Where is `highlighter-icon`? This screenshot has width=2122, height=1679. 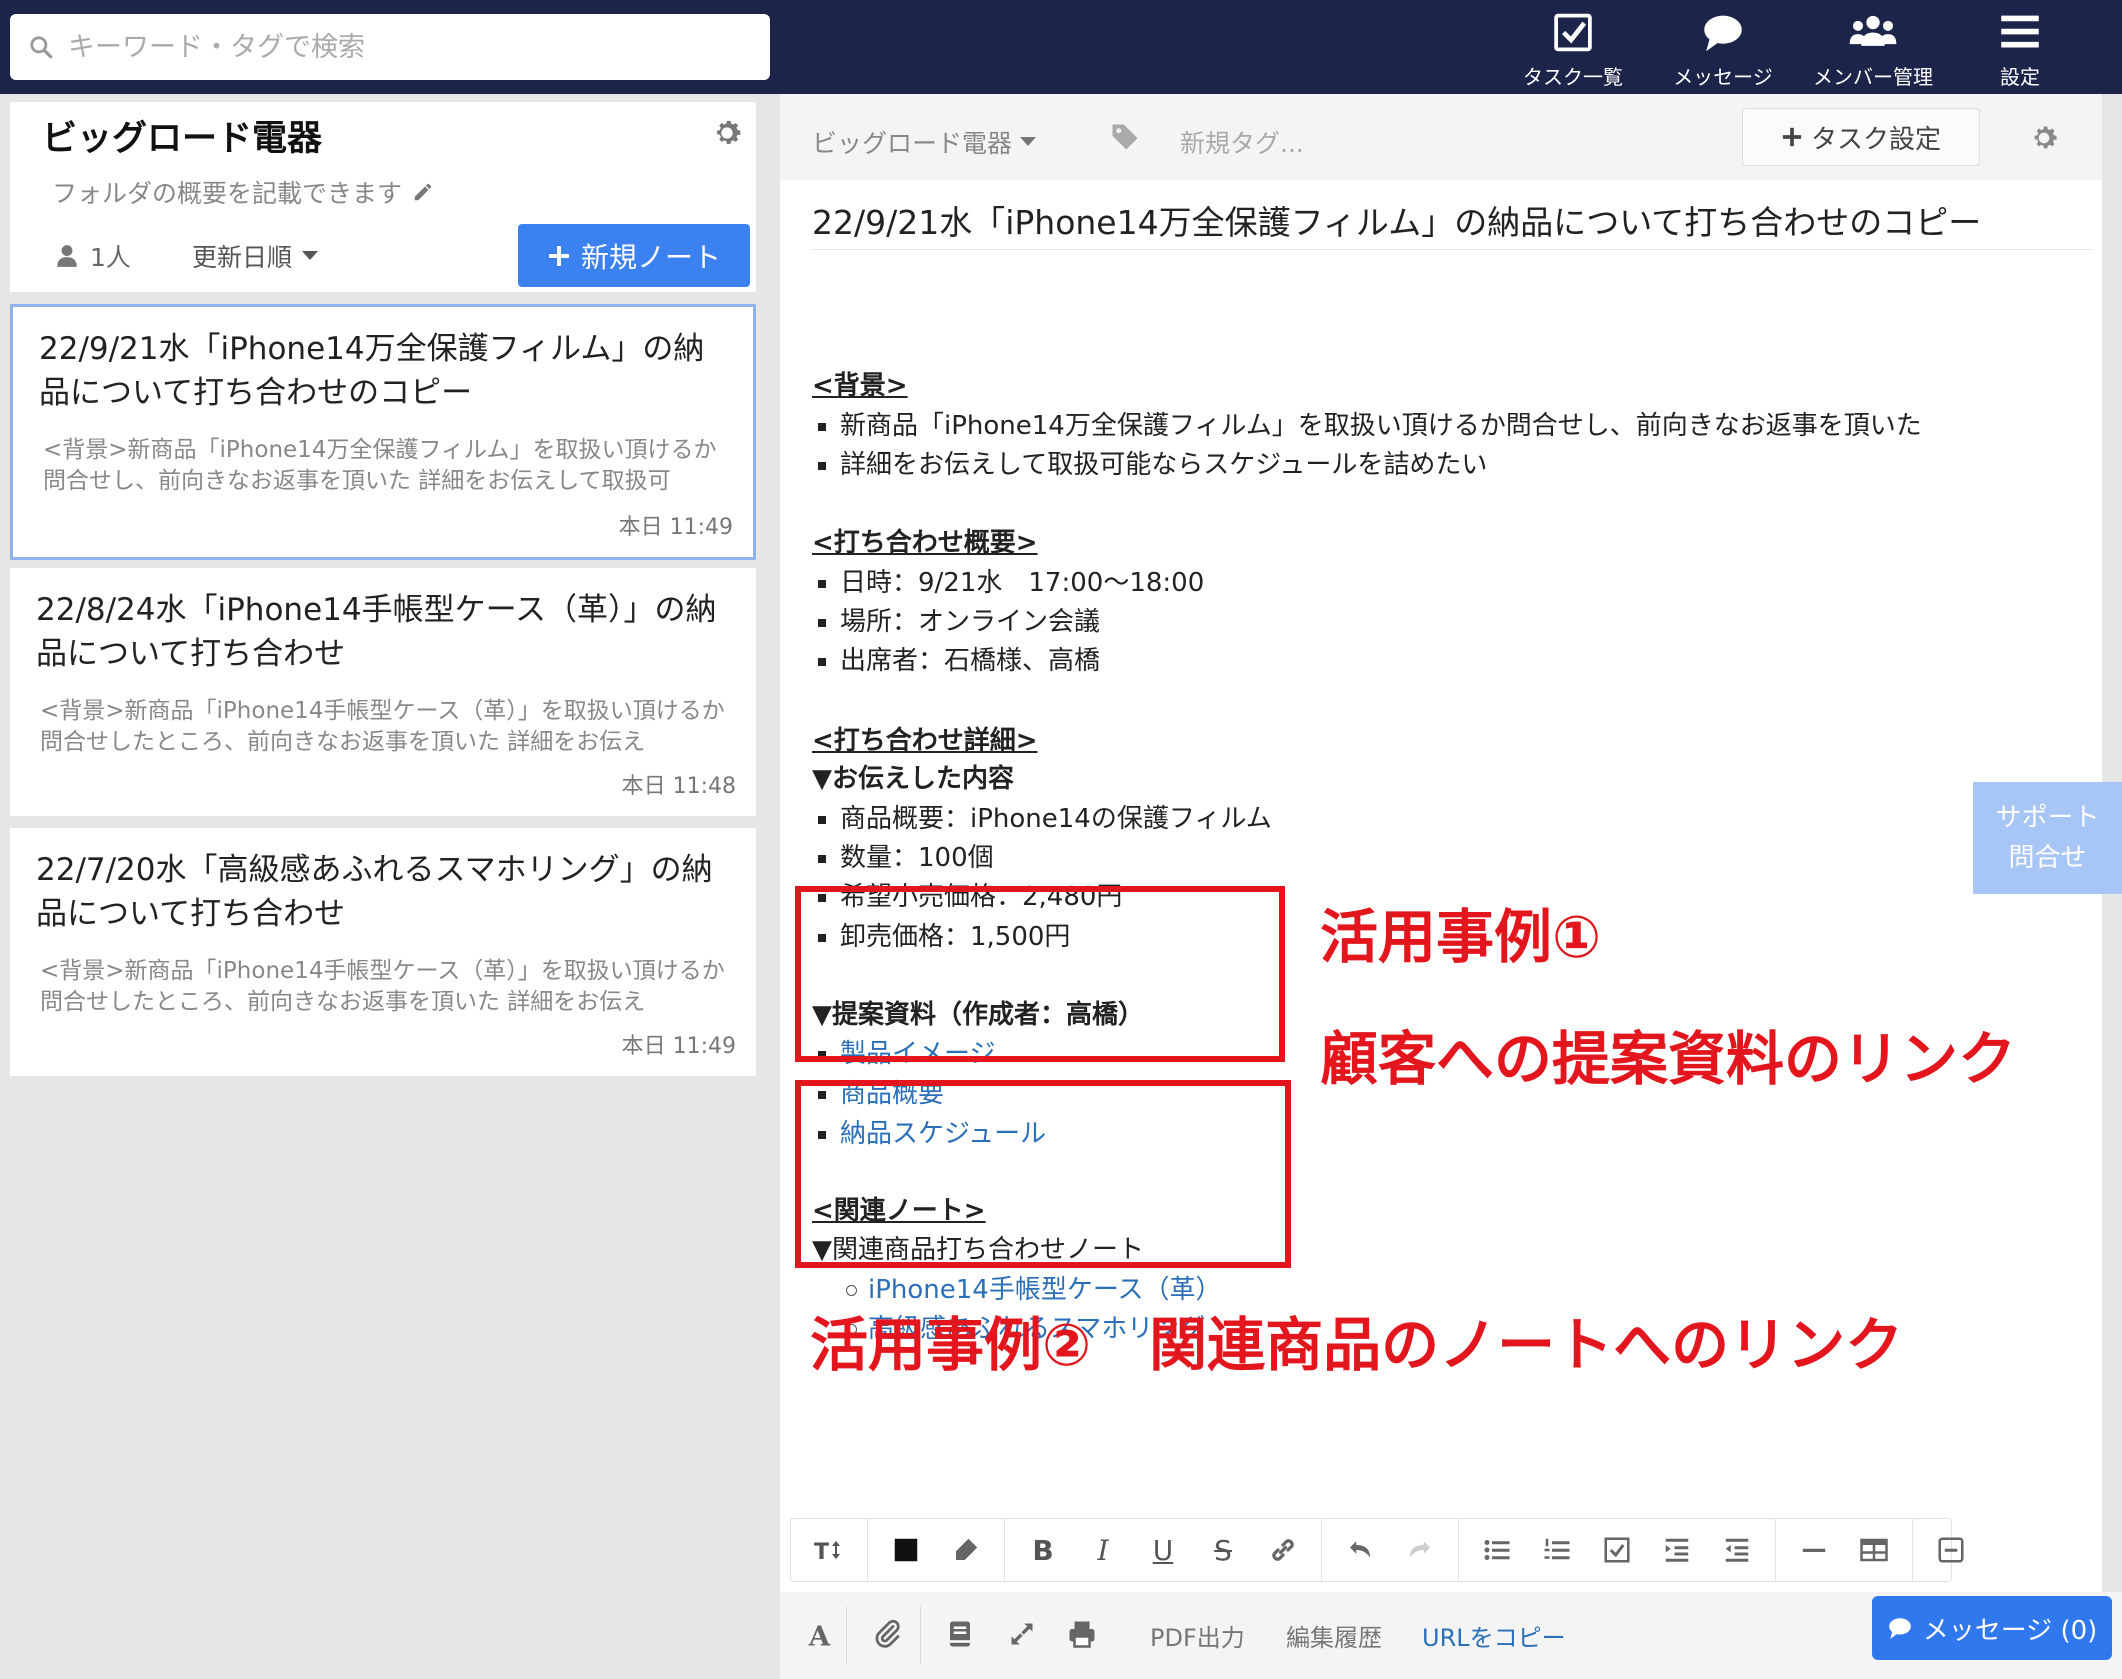
highlighter-icon is located at coordinates (967, 1549).